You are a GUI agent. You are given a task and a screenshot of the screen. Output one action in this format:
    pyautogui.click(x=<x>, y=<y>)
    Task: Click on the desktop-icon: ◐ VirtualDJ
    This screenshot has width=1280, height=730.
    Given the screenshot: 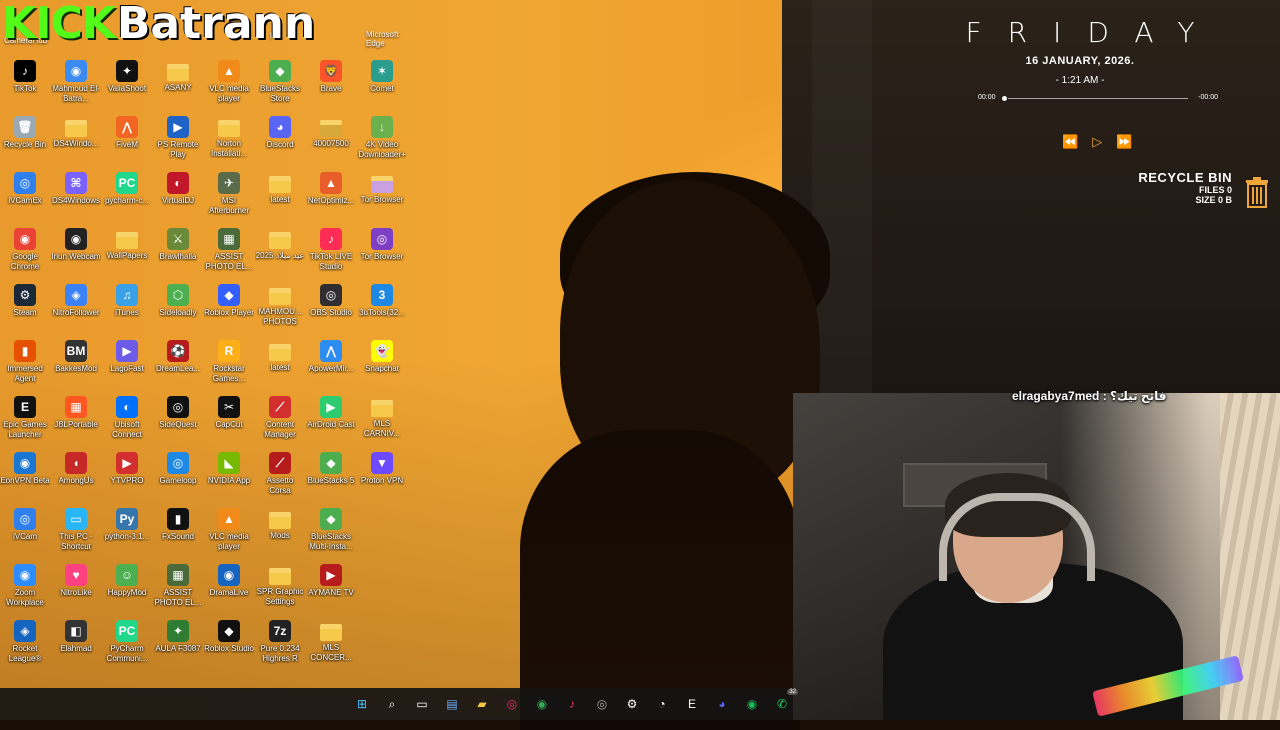 What is the action you would take?
    pyautogui.click(x=178, y=187)
    